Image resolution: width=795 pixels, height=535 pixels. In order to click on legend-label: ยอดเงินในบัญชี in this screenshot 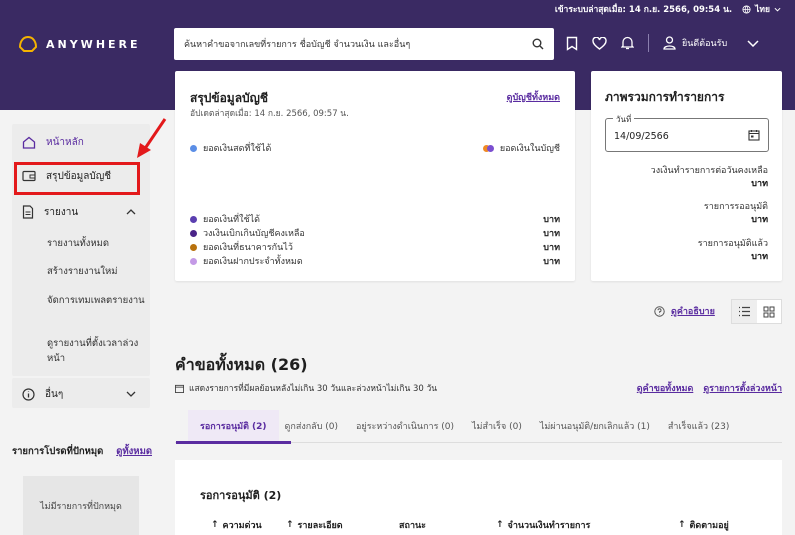, I will do `click(529, 149)`.